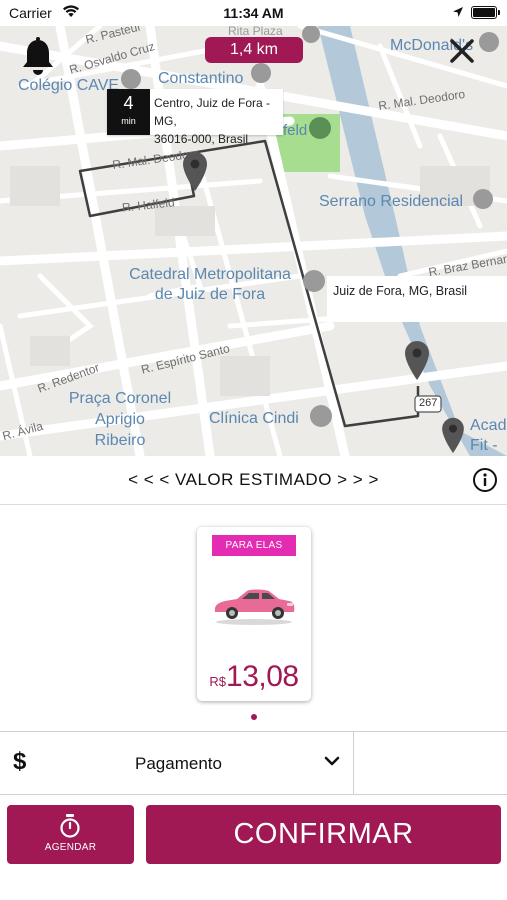  I want to click on payment-extra-field, so click(430, 763).